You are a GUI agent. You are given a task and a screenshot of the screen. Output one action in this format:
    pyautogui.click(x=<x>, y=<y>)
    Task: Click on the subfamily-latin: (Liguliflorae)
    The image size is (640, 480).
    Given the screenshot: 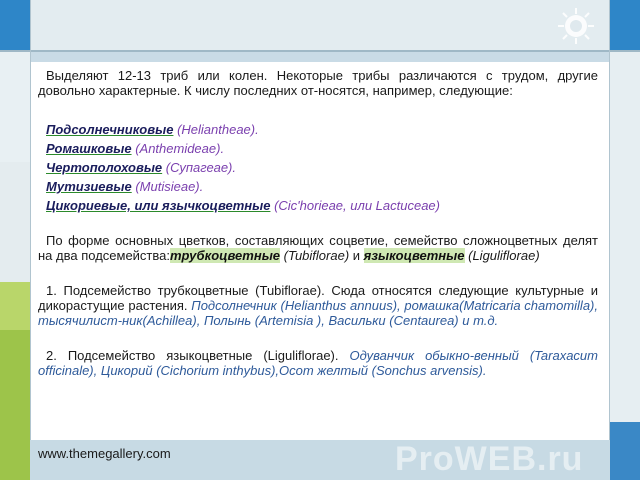 What is the action you would take?
    pyautogui.click(x=504, y=255)
    